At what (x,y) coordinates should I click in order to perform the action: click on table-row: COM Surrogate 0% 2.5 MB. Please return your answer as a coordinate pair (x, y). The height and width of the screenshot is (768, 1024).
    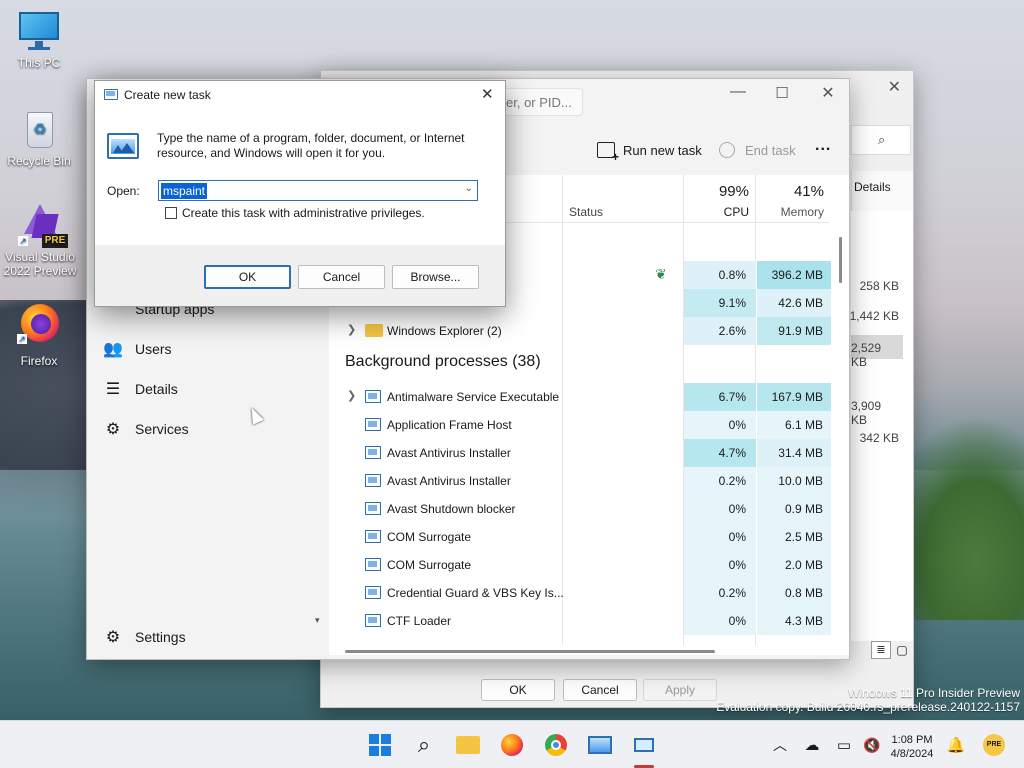
    Looking at the image, I should click on (589, 537).